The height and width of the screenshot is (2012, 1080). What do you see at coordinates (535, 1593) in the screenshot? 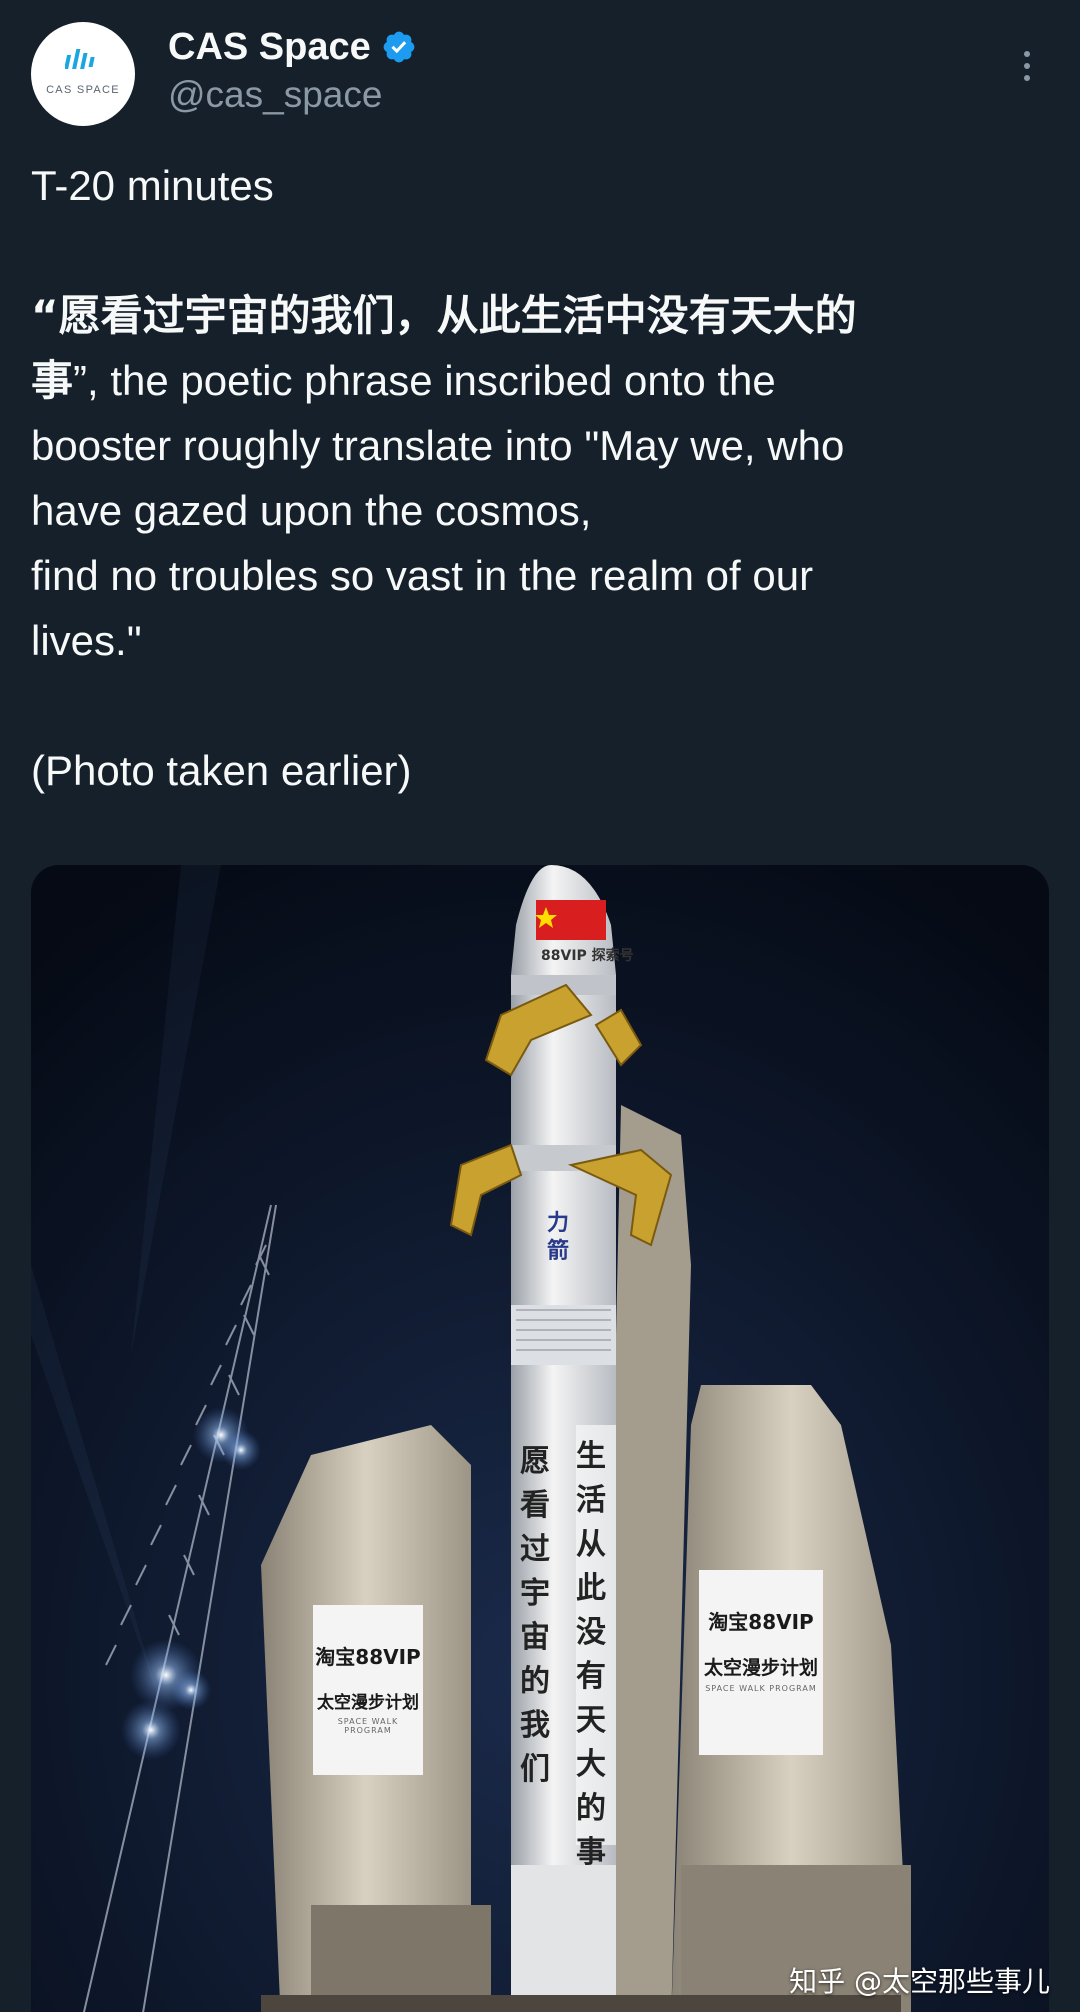
I see `booster-char: 宇` at bounding box center [535, 1593].